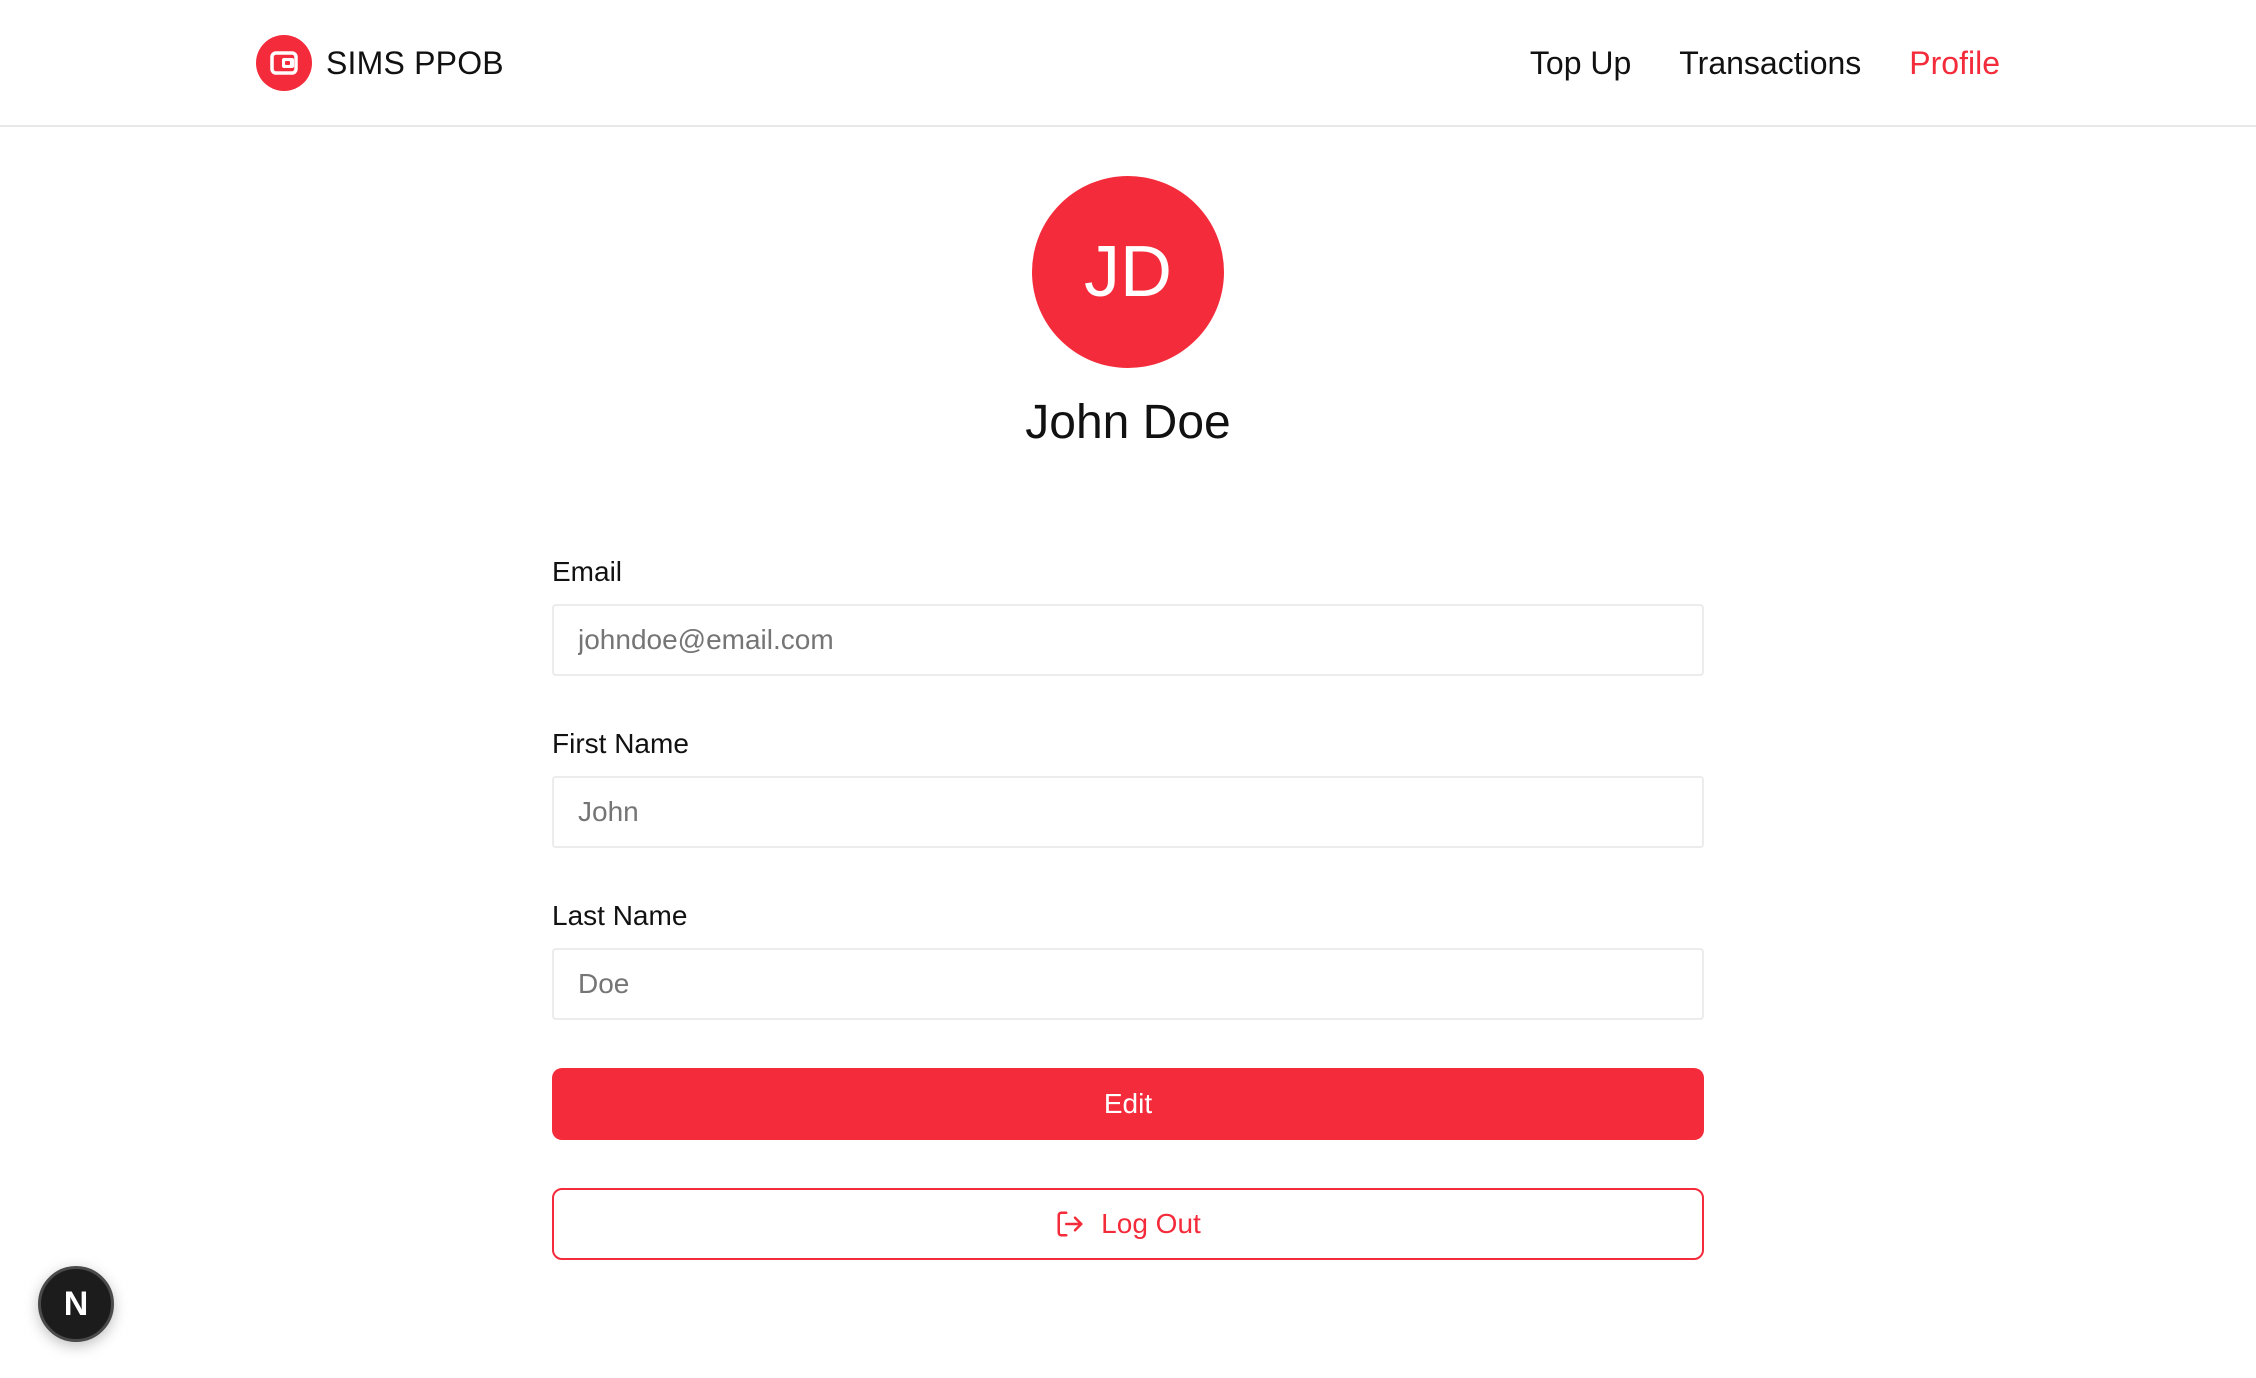 This screenshot has width=2256, height=1378. What do you see at coordinates (1151, 1223) in the screenshot?
I see `logout-button-label: Log Out` at bounding box center [1151, 1223].